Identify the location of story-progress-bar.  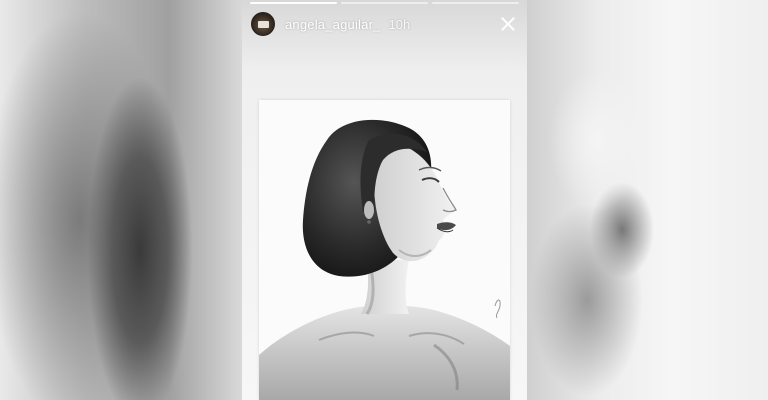
(384, 3).